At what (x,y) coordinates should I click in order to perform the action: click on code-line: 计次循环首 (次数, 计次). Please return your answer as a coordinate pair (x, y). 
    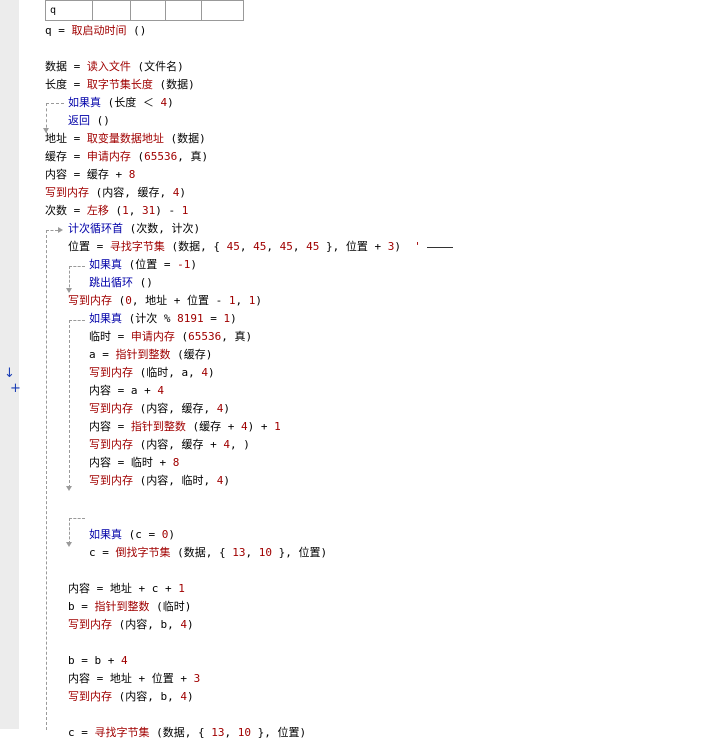
    Looking at the image, I should click on (134, 229).